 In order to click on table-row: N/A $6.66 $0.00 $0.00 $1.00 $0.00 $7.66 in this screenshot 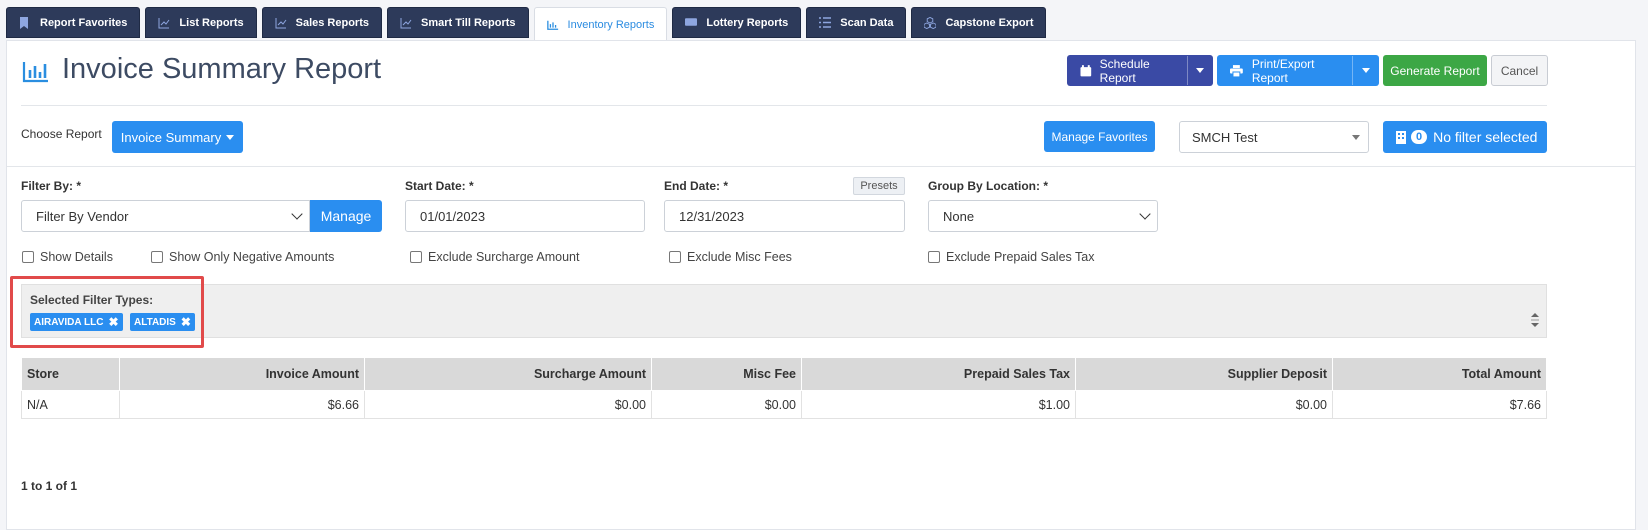, I will do `click(784, 404)`.